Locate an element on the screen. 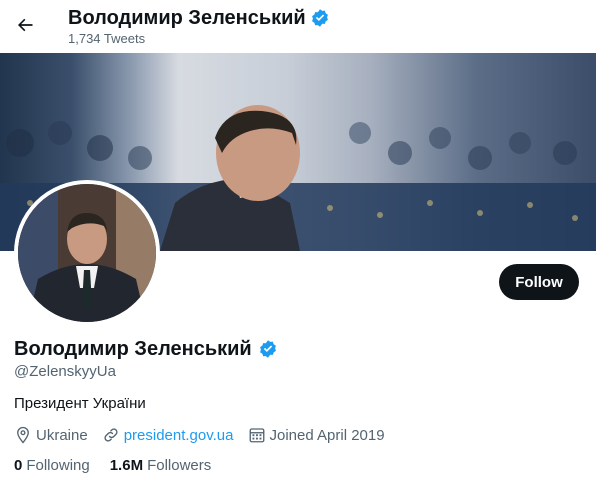 This screenshot has height=497, width=596. followers-link: 1.6M Followers is located at coordinates (161, 465).